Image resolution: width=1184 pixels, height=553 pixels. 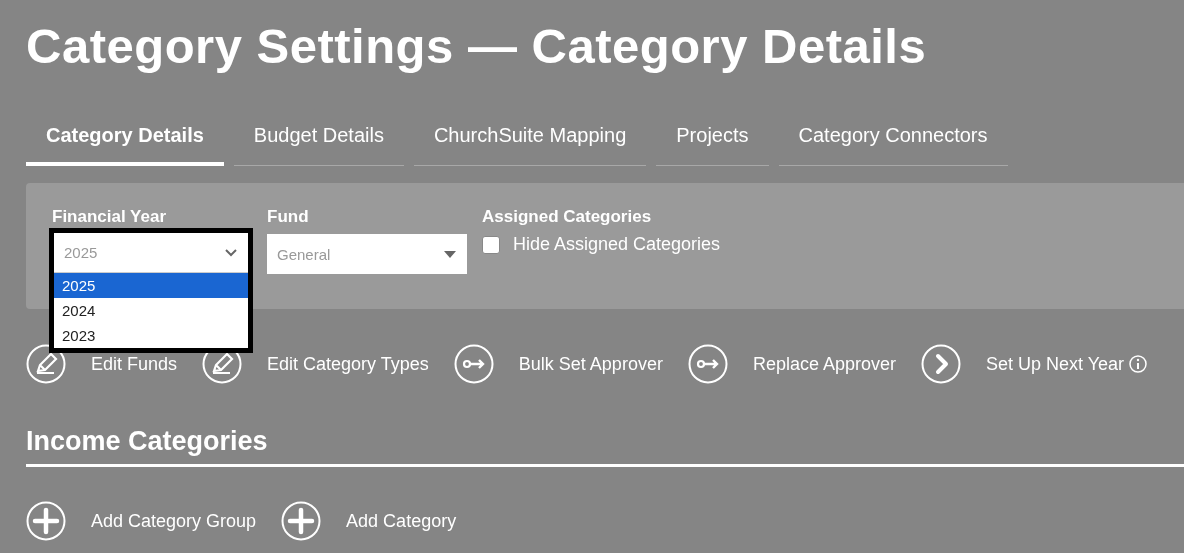 I want to click on fund-select: General, so click(x=367, y=254).